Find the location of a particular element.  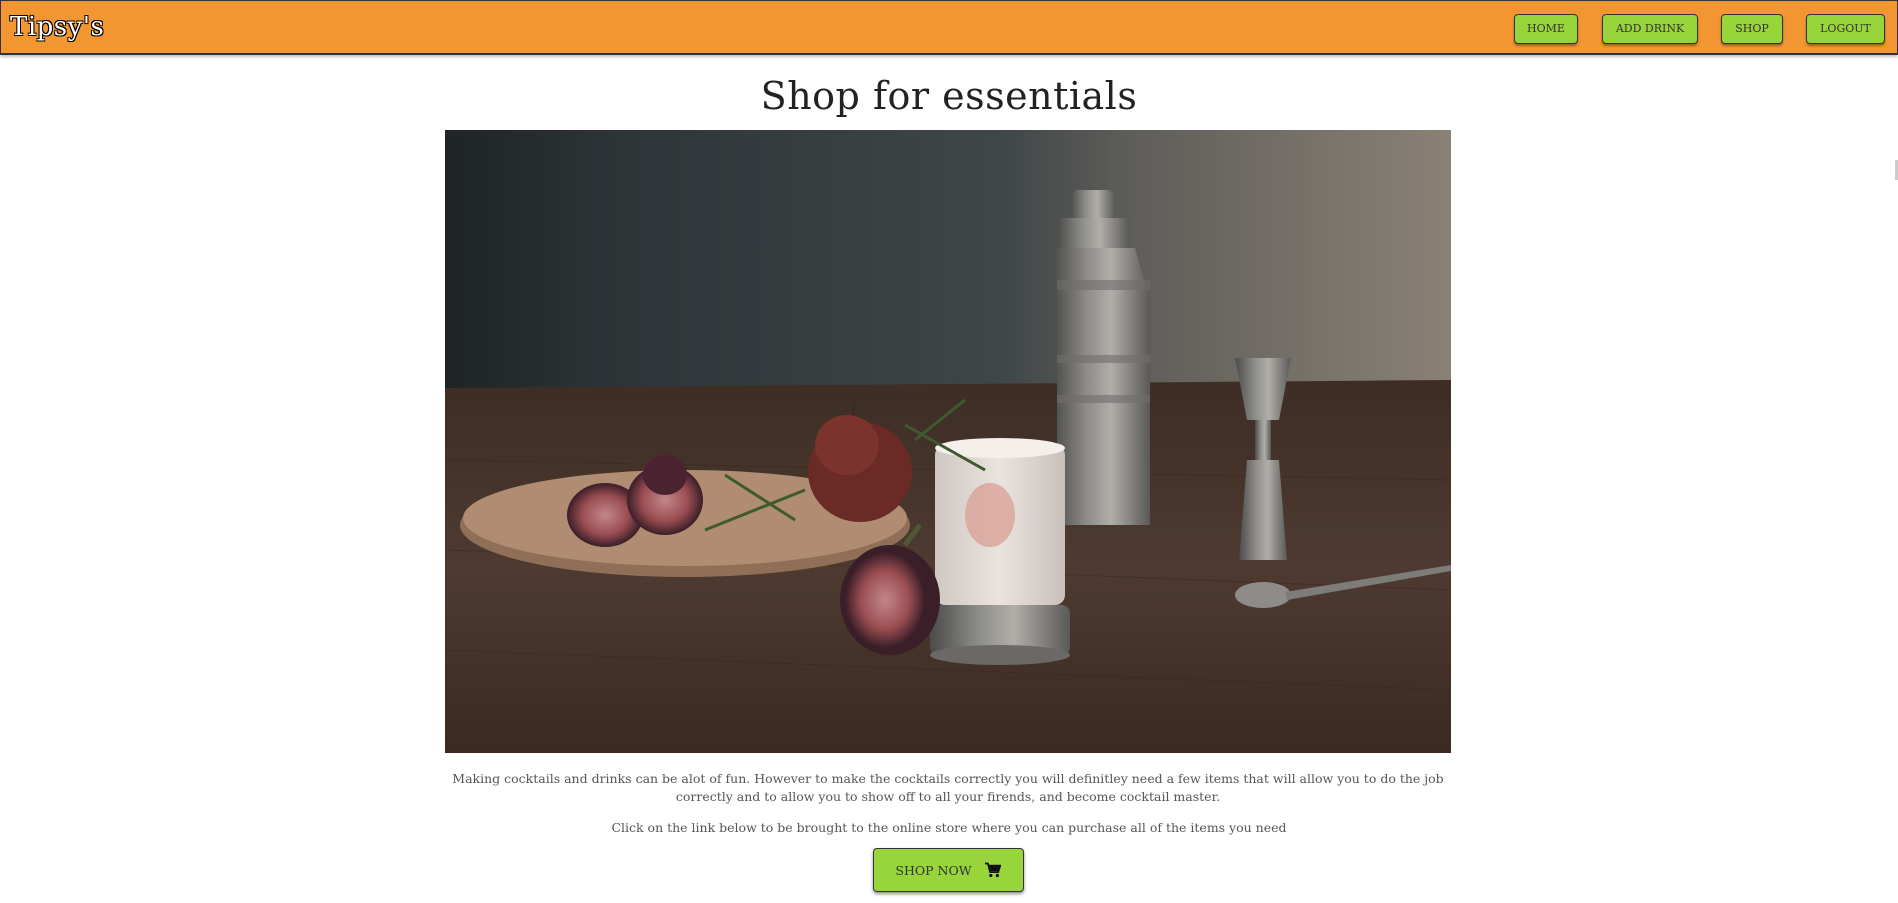

cart-icon is located at coordinates (993, 870).